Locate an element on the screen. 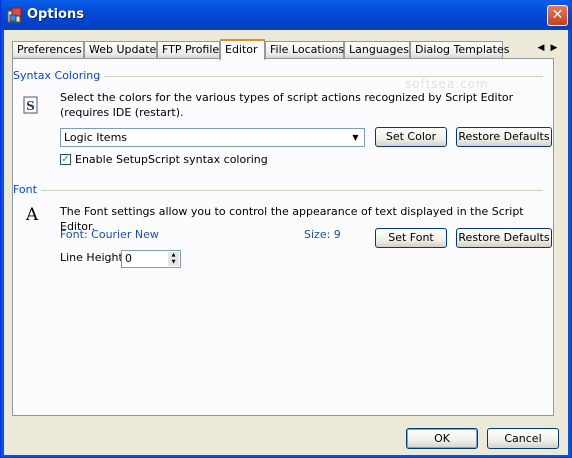  close-button: ✕ is located at coordinates (557, 15).